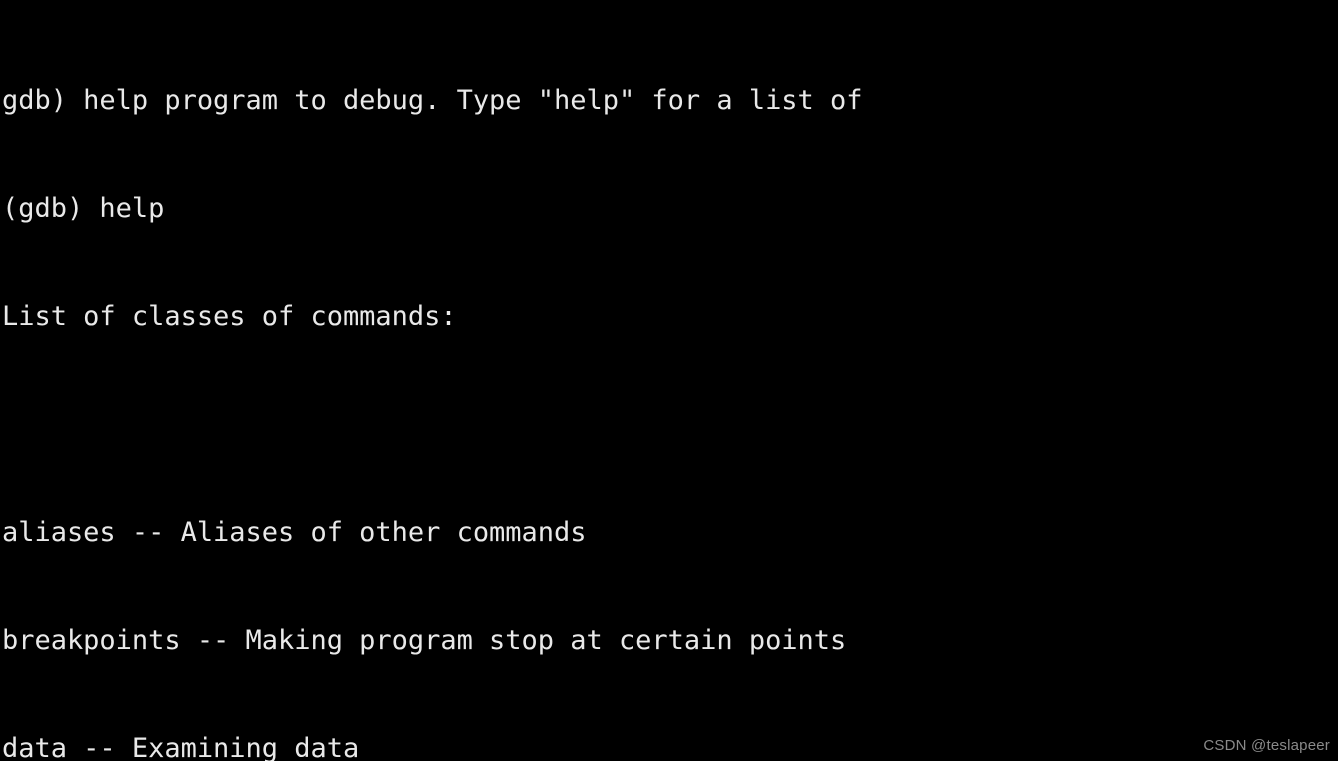 Image resolution: width=1338 pixels, height=761 pixels. Describe the element at coordinates (1266, 745) in the screenshot. I see `watermark: CSDN @teslapeer` at that location.